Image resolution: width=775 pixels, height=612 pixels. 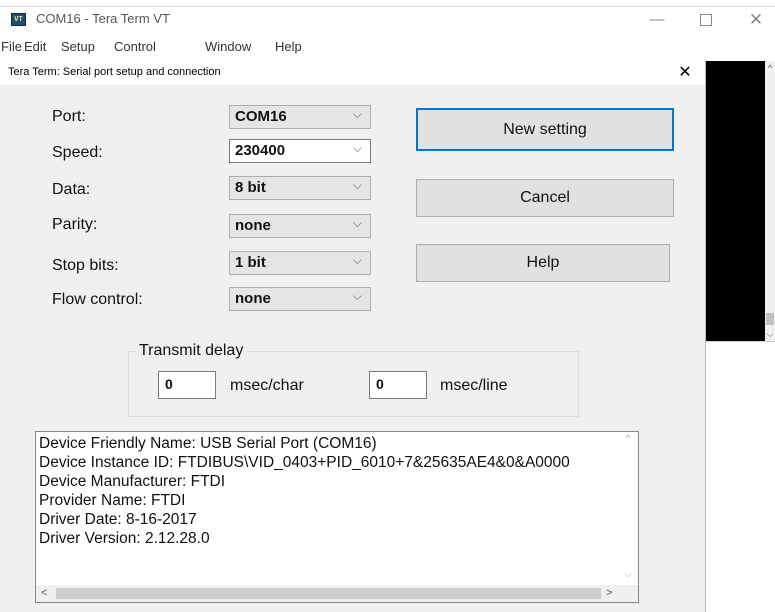 I want to click on terminal-area, so click(x=735, y=201).